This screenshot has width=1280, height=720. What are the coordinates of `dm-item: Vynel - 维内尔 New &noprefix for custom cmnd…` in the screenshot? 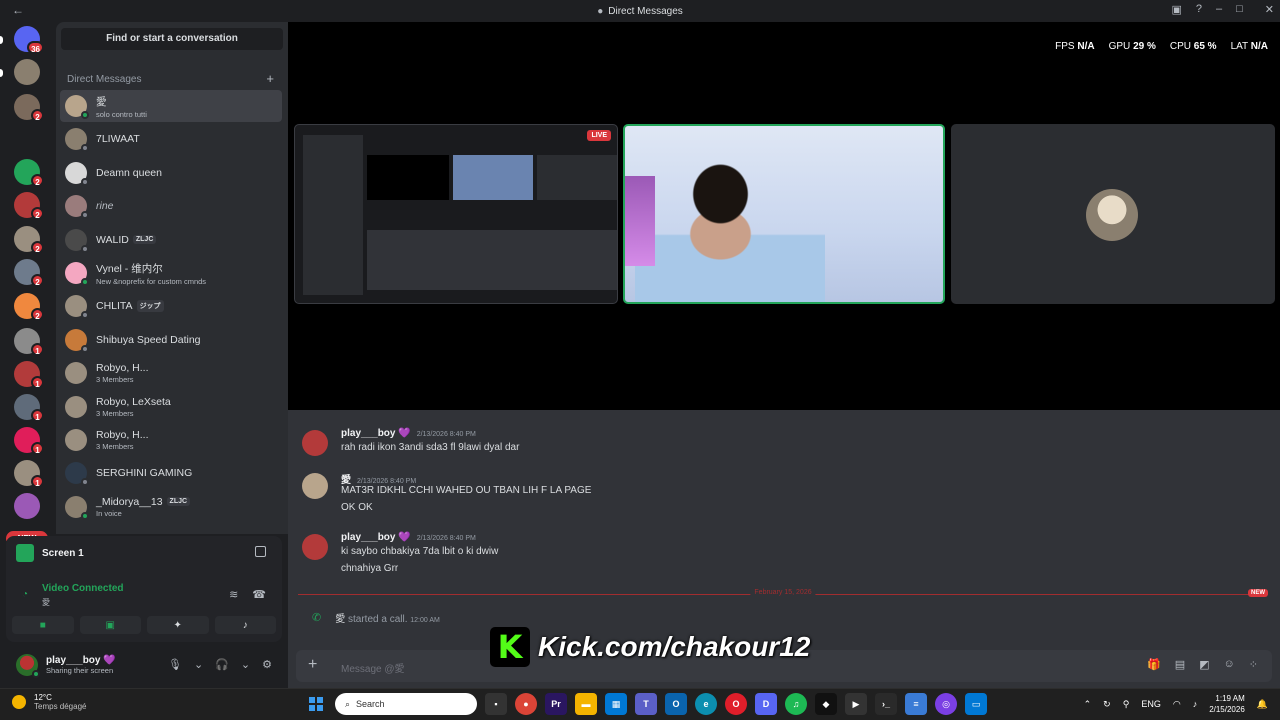 It's located at (171, 273).